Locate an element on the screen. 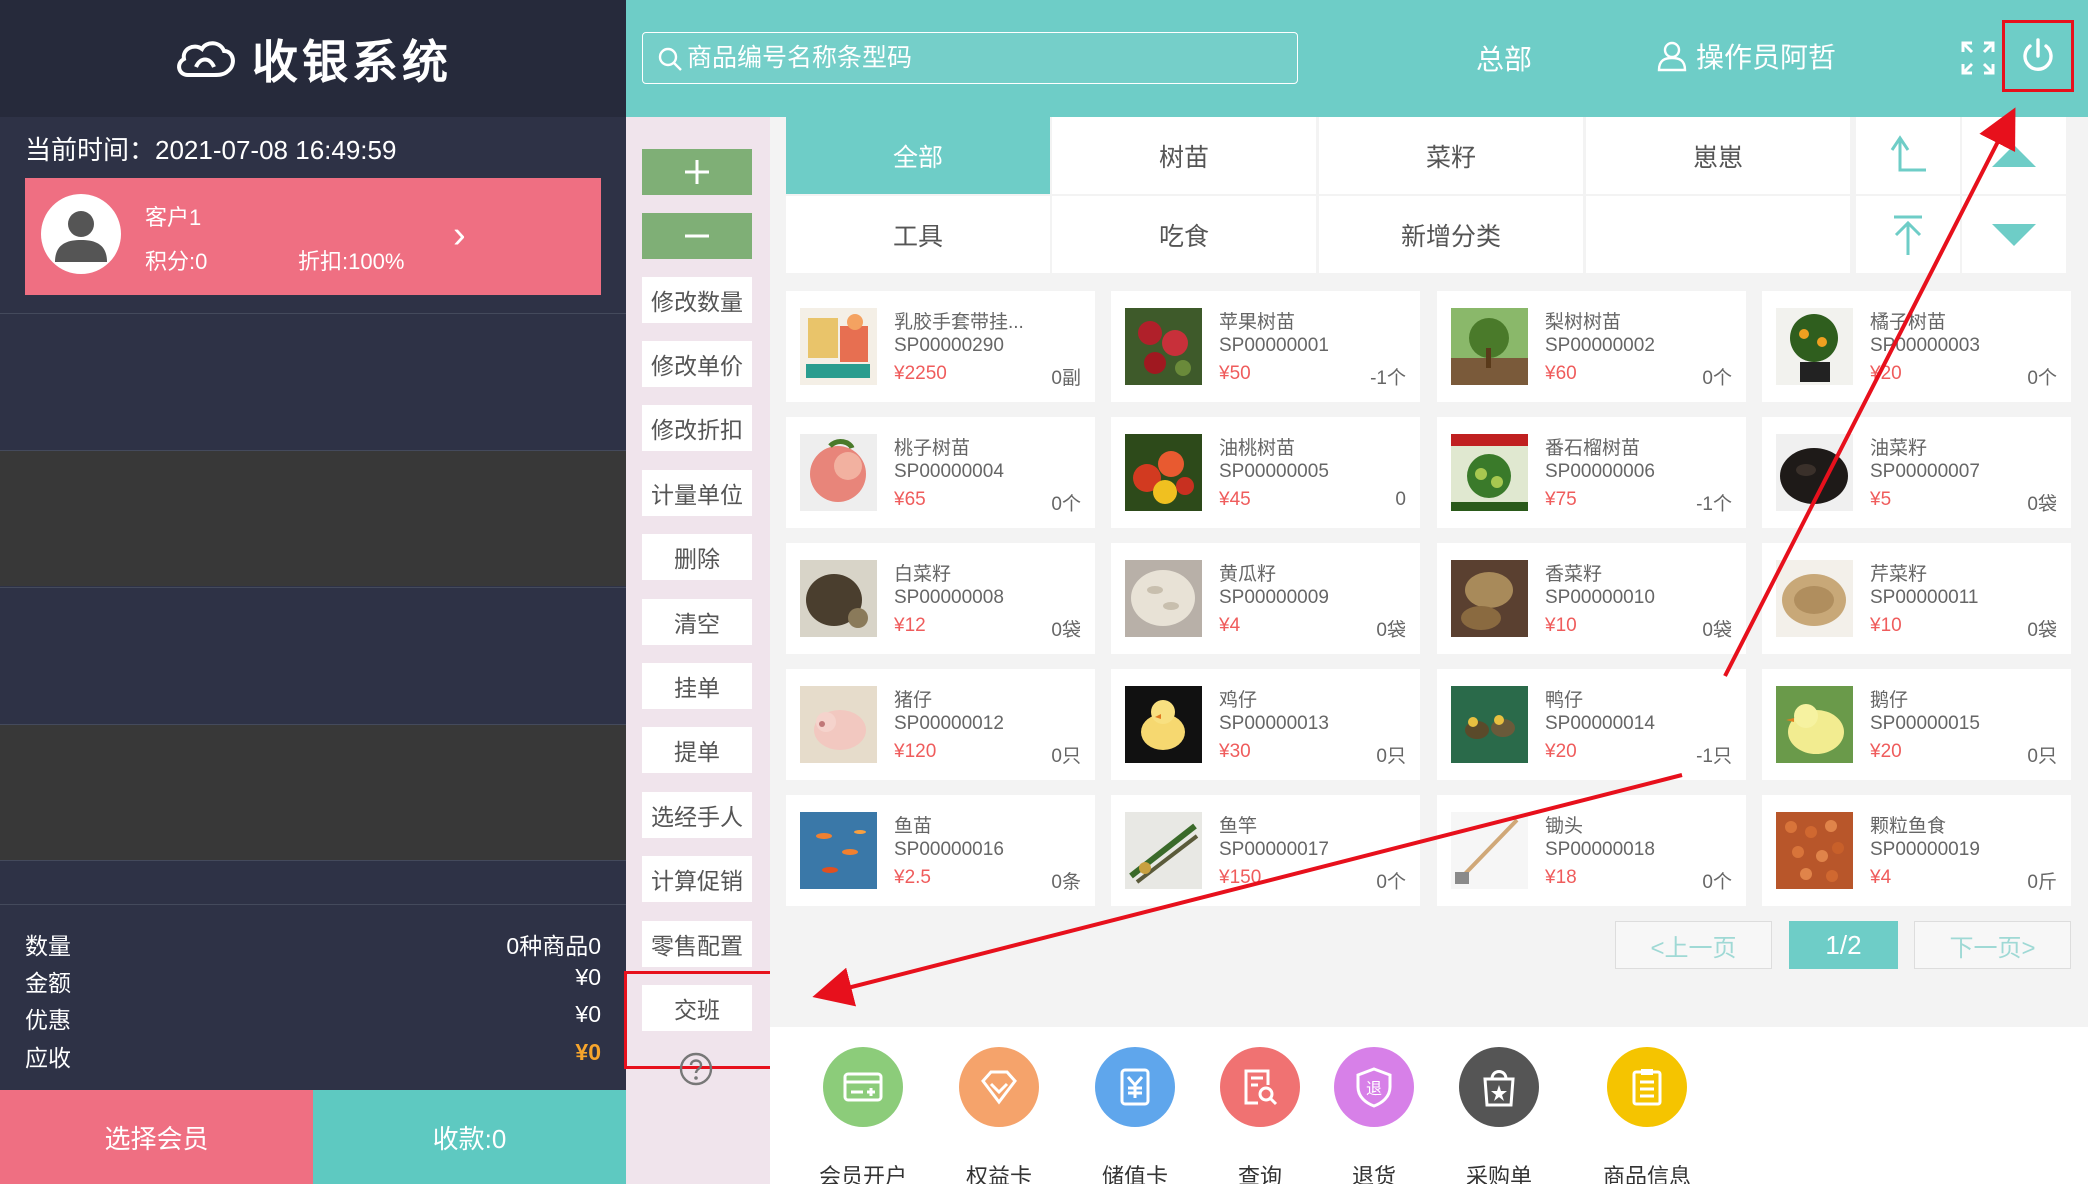 The height and width of the screenshot is (1184, 2088). product-price: ¥10 is located at coordinates (1886, 625).